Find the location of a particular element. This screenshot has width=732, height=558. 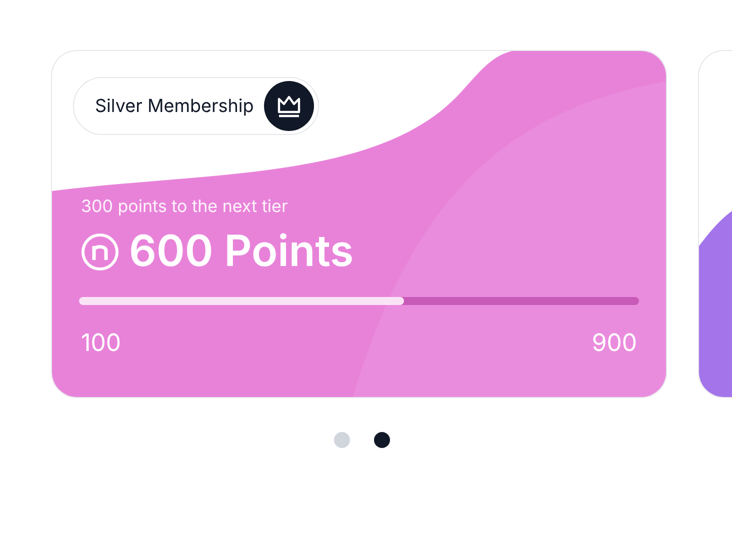

coin-icon is located at coordinates (100, 251).